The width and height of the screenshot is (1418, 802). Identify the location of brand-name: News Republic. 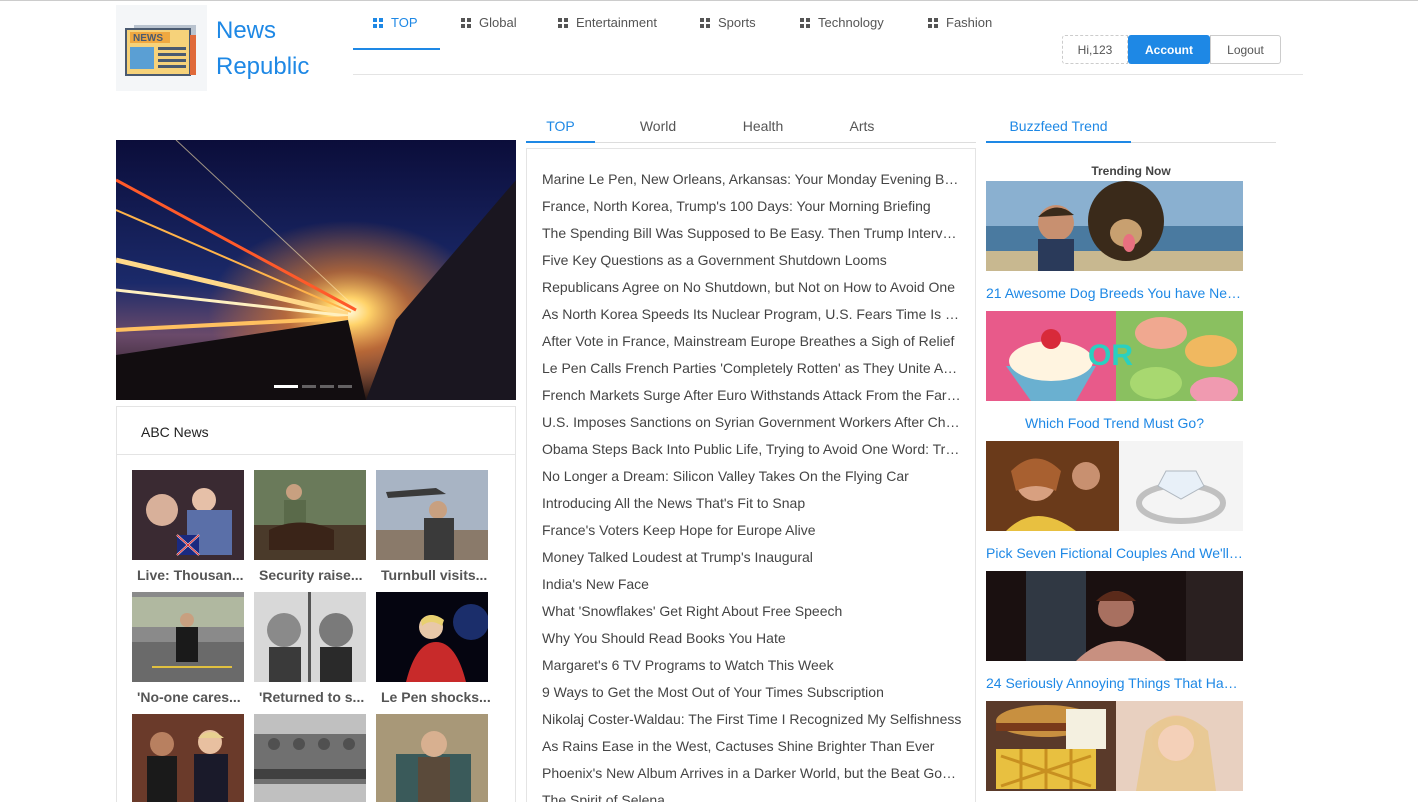
(262, 49).